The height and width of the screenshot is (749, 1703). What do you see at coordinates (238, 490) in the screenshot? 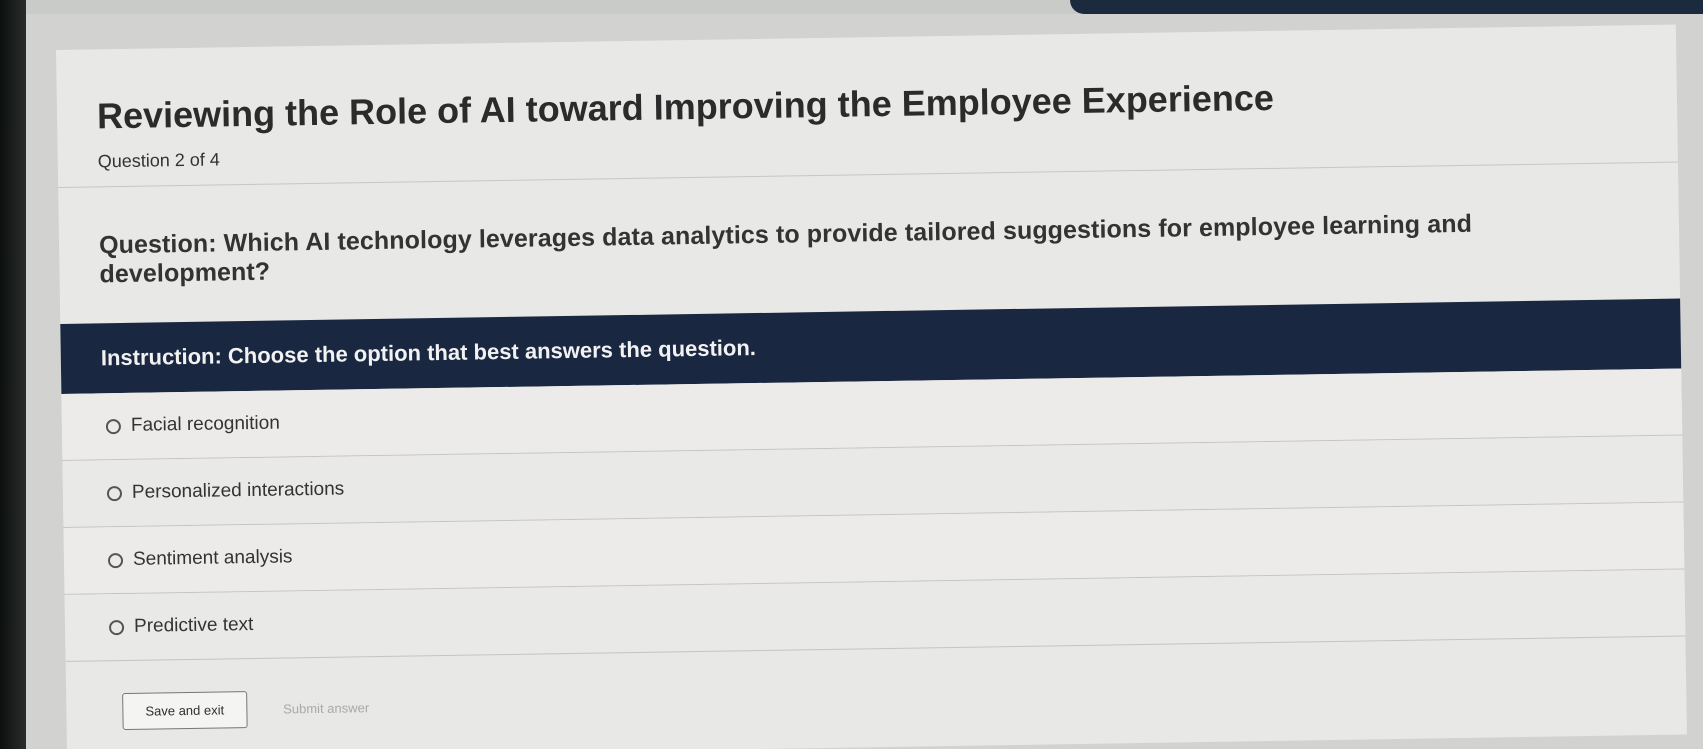
I see `option-label: Personalized interactions` at bounding box center [238, 490].